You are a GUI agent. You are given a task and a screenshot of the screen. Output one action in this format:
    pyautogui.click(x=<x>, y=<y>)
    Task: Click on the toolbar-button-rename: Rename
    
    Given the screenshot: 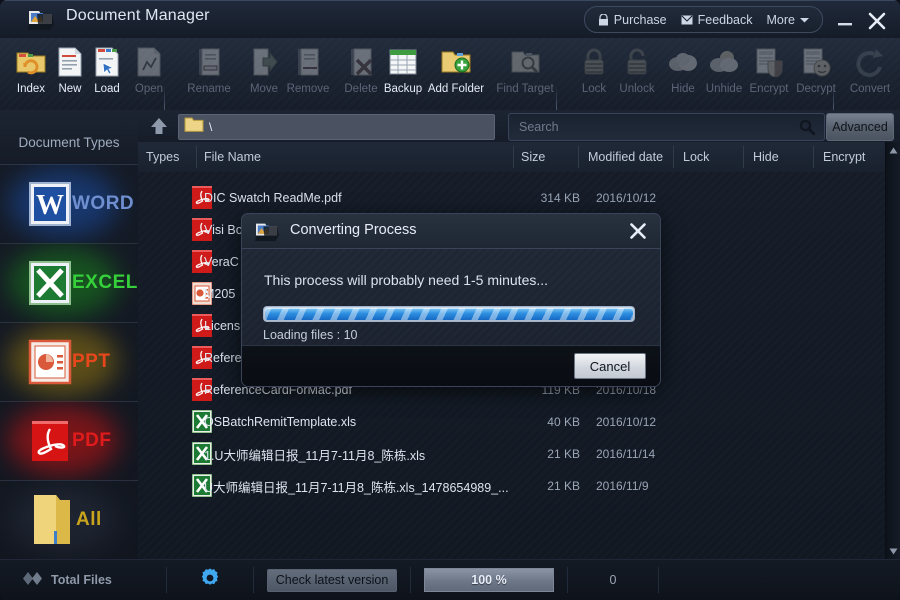 What is the action you would take?
    pyautogui.click(x=209, y=74)
    